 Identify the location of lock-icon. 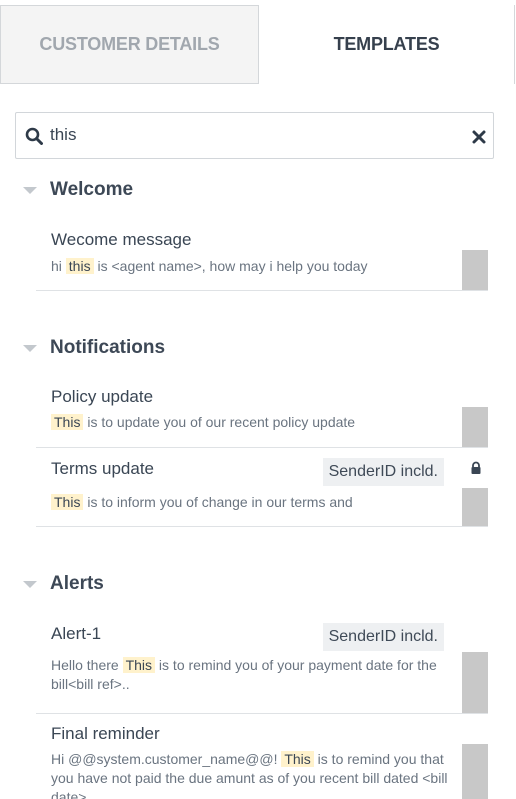
(476, 467).